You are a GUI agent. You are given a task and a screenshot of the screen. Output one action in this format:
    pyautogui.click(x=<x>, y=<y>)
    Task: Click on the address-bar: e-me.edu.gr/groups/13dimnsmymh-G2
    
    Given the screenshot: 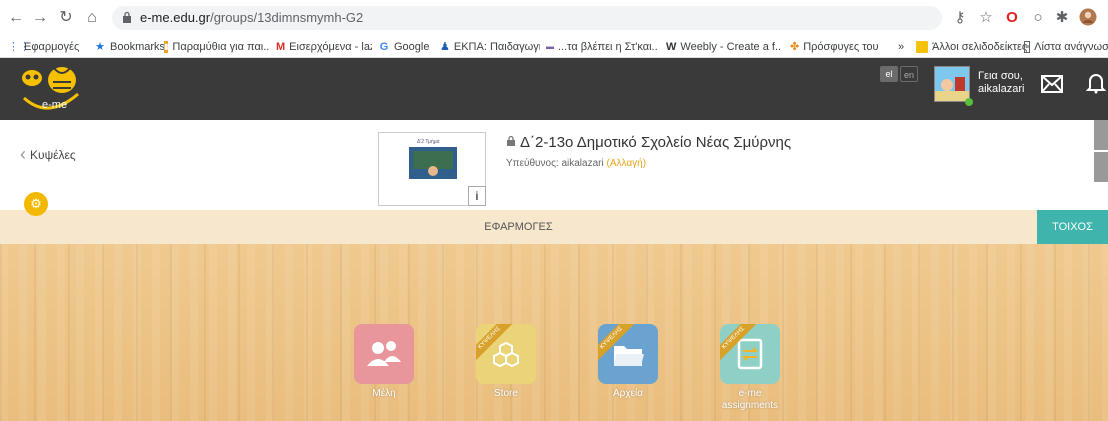 What is the action you would take?
    pyautogui.click(x=527, y=18)
    